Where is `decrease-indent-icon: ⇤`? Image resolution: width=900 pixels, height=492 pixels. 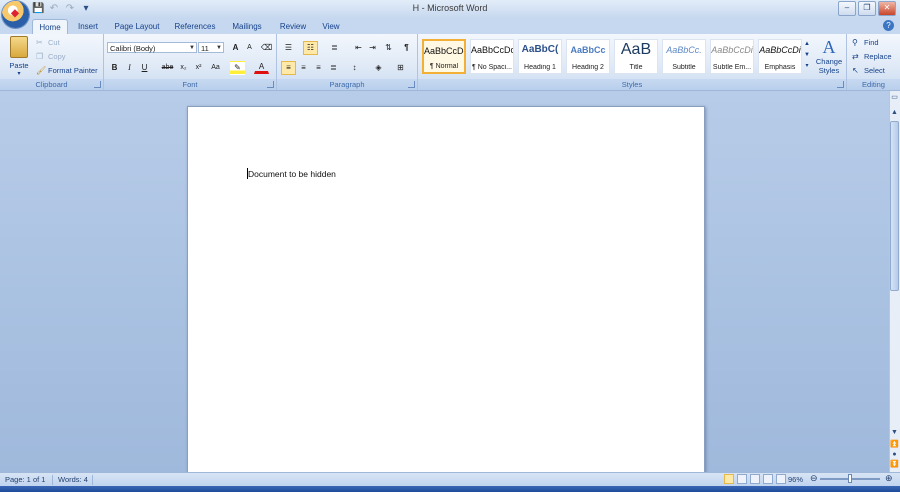 decrease-indent-icon: ⇤ is located at coordinates (358, 47).